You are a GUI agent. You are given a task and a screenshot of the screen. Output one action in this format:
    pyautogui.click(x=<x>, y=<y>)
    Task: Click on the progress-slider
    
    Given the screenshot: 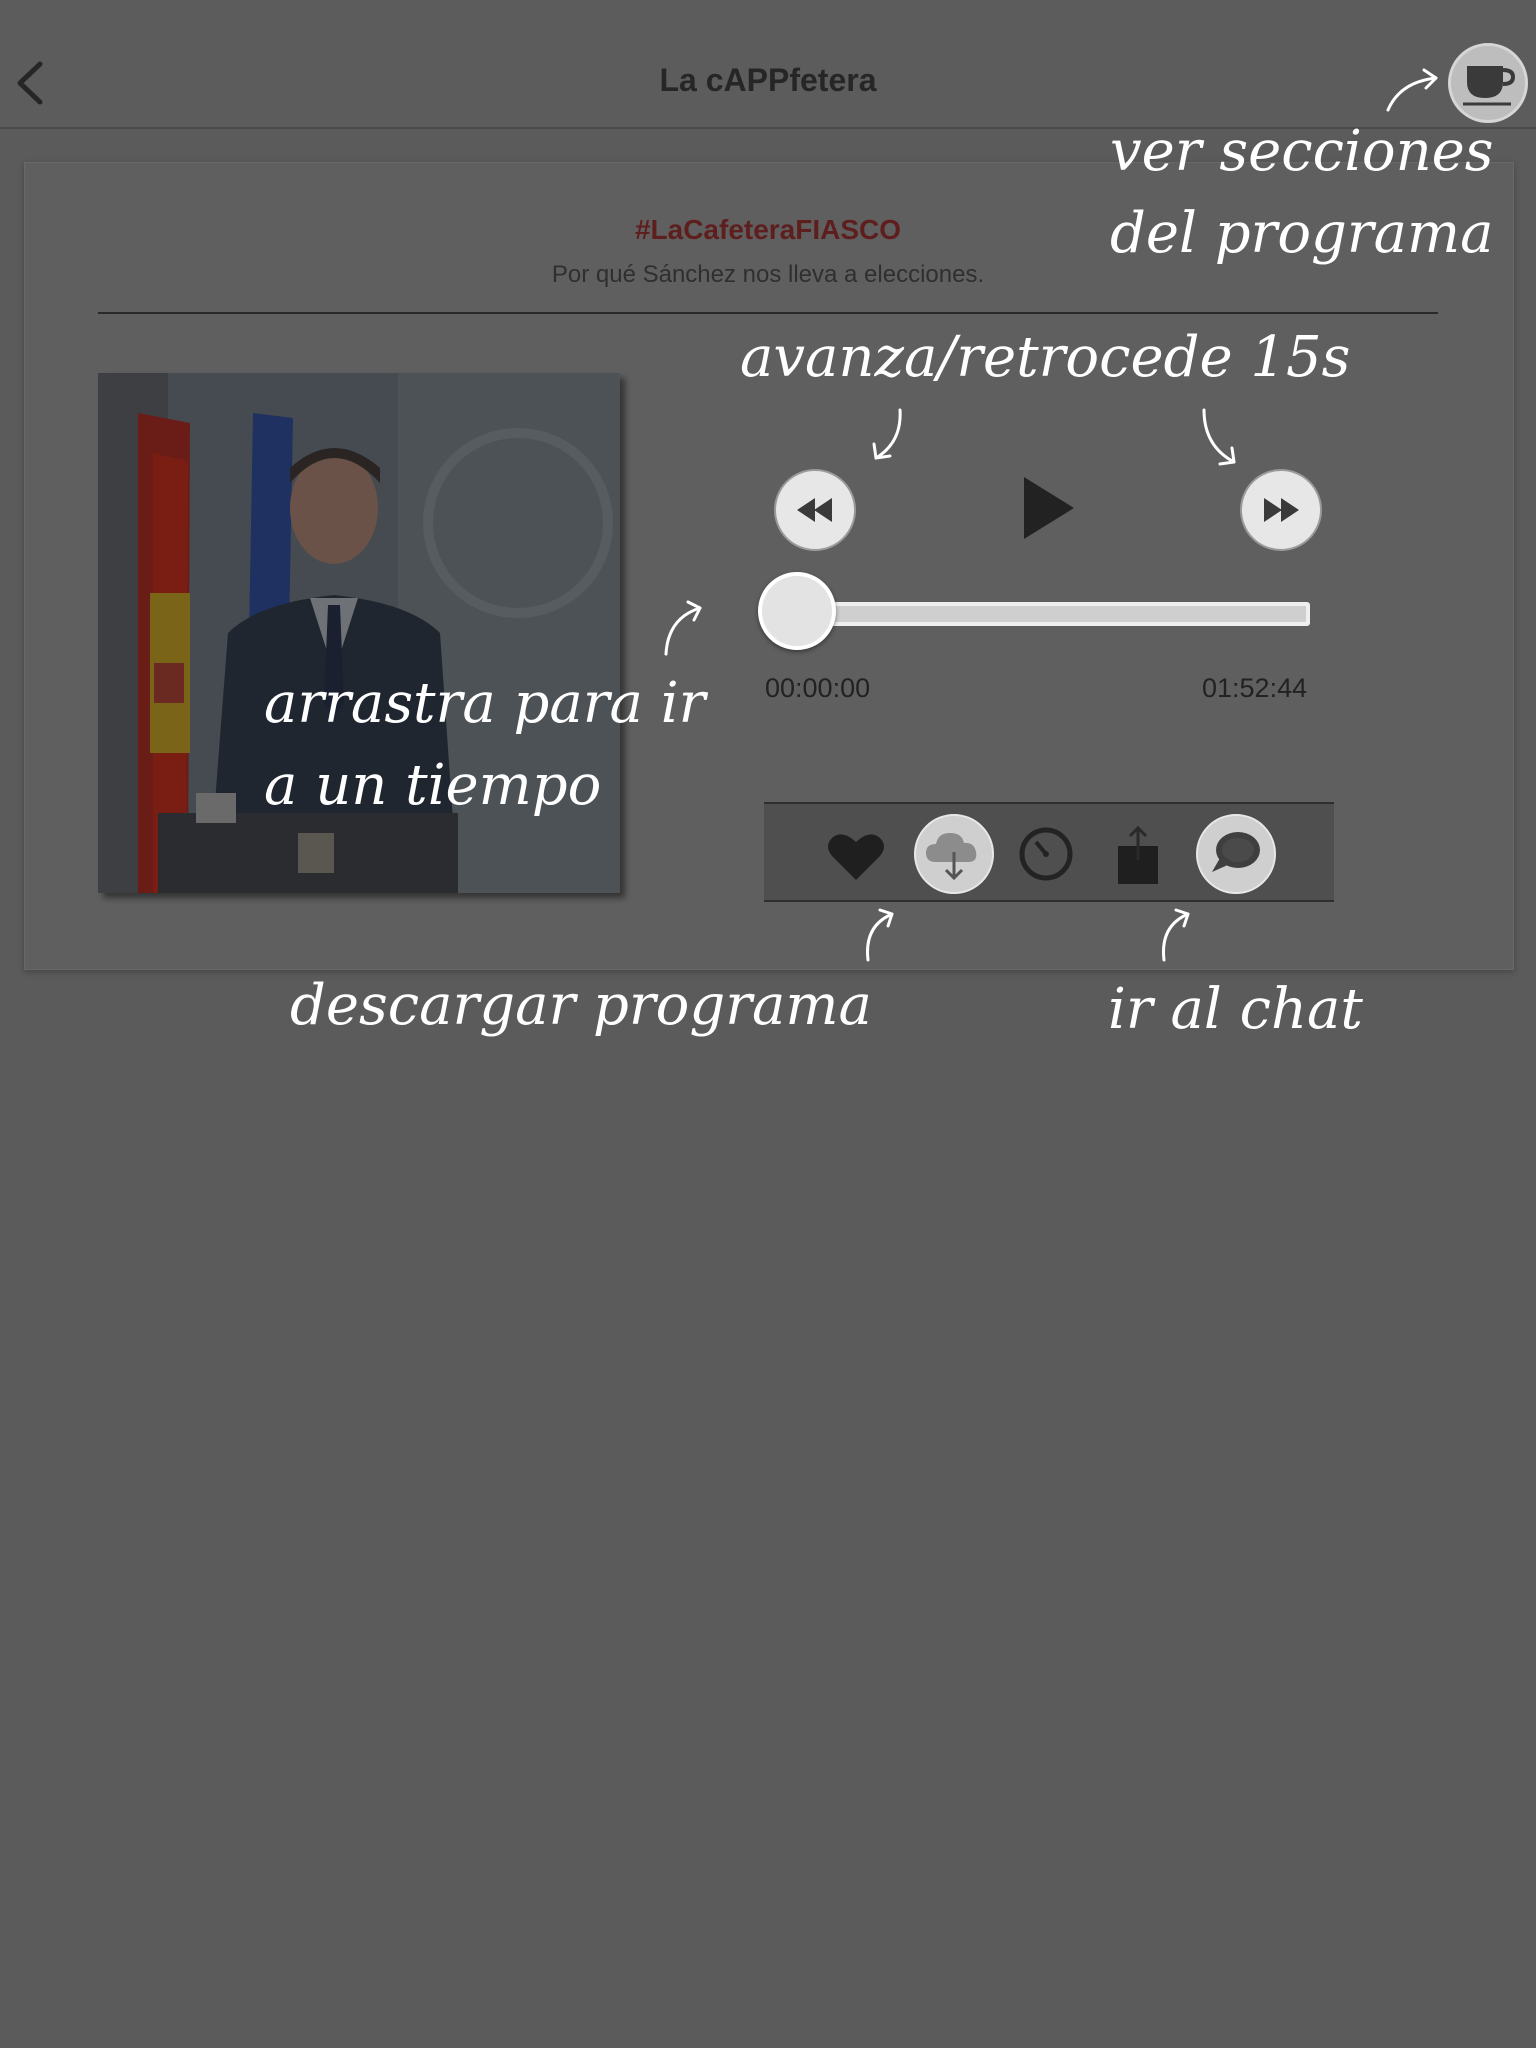 What is the action you would take?
    pyautogui.click(x=1050, y=614)
    